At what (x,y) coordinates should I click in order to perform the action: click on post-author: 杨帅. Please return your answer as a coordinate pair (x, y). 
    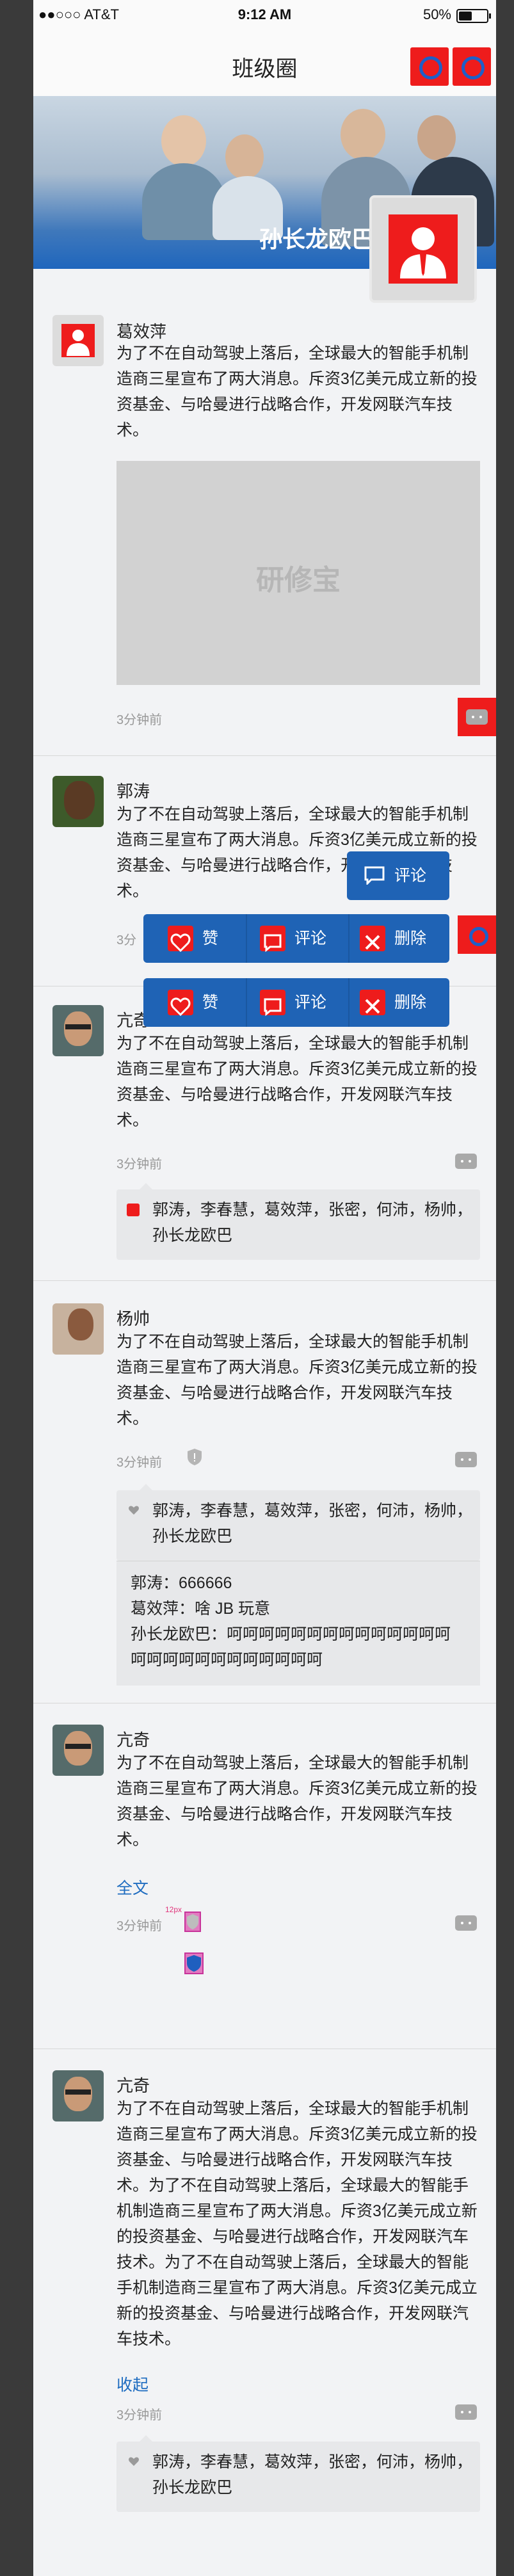
    Looking at the image, I should click on (133, 1318).